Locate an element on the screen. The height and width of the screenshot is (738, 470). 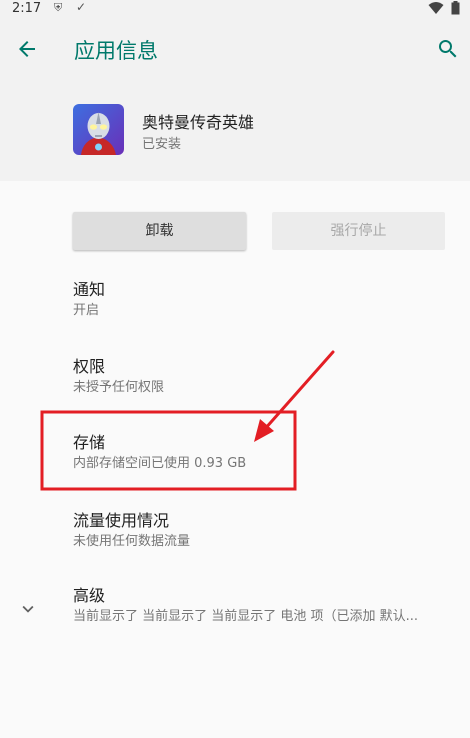
uninstall-button: 卸载 is located at coordinates (159, 231).